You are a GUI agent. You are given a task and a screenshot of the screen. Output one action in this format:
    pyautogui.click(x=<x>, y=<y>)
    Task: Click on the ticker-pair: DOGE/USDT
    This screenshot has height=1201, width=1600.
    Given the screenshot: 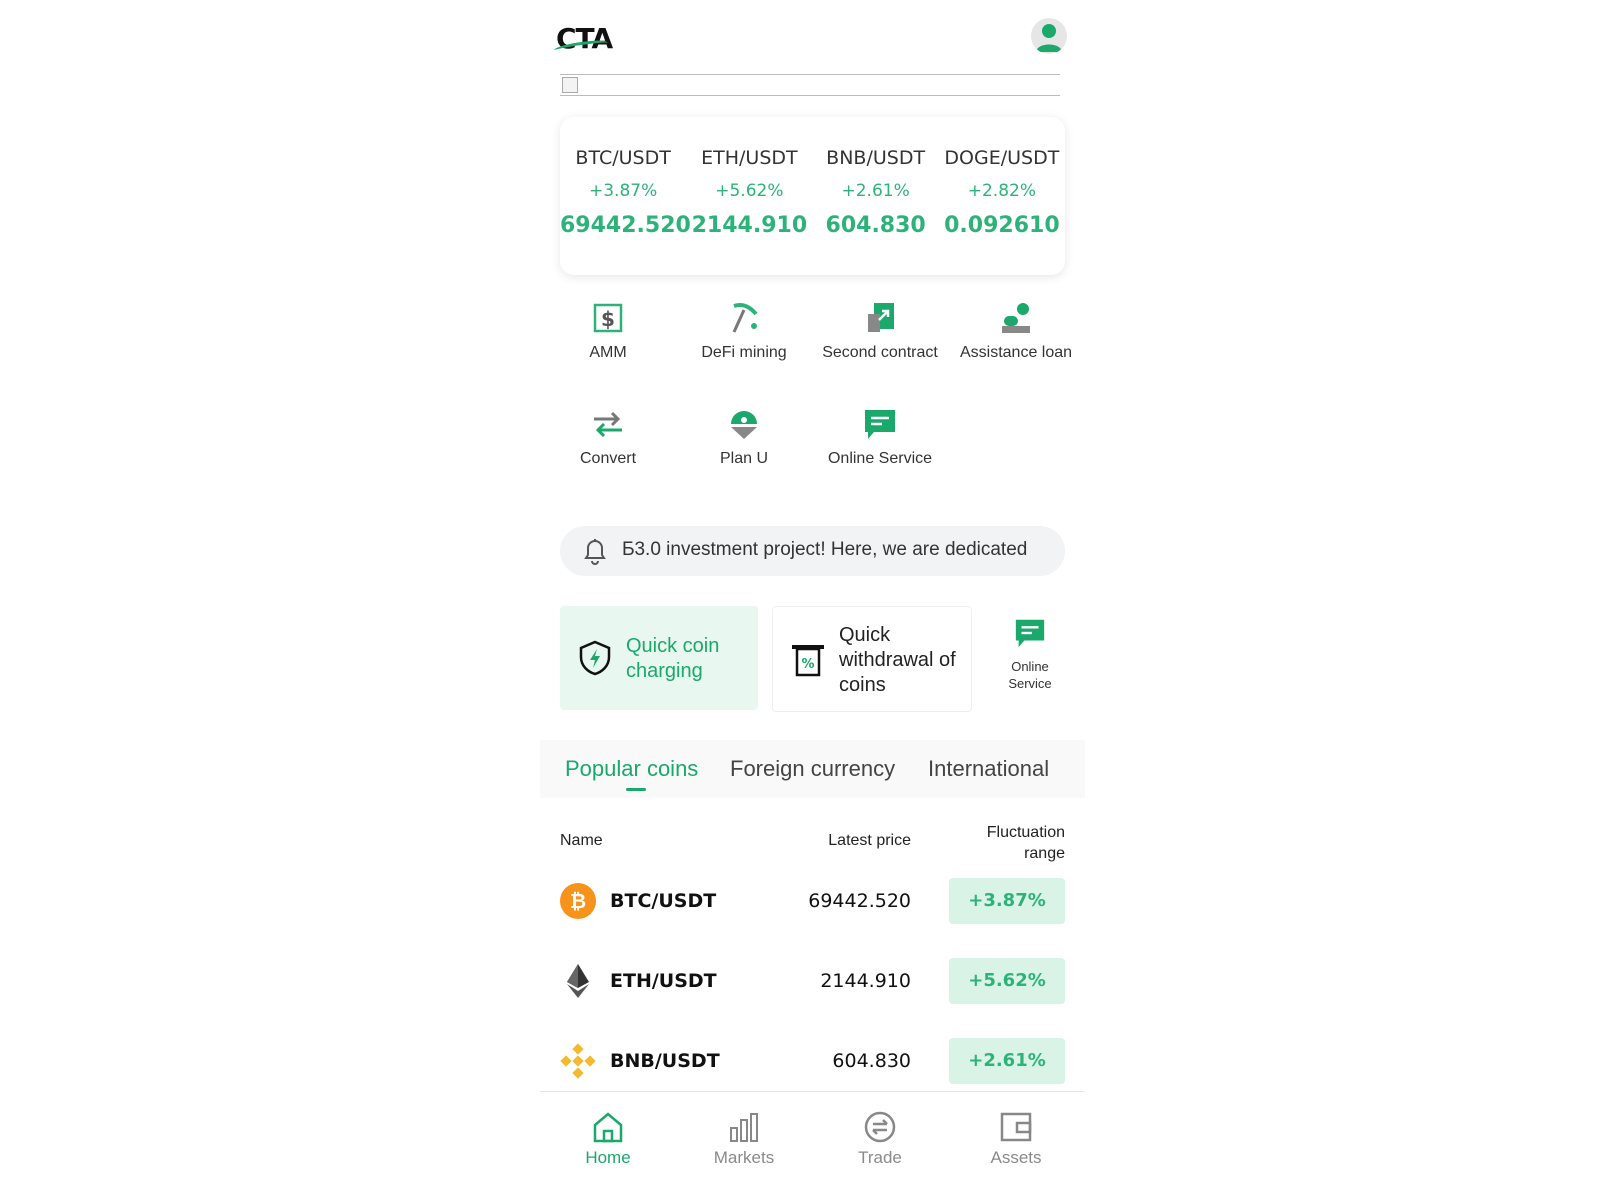 What is the action you would take?
    pyautogui.click(x=1002, y=158)
    